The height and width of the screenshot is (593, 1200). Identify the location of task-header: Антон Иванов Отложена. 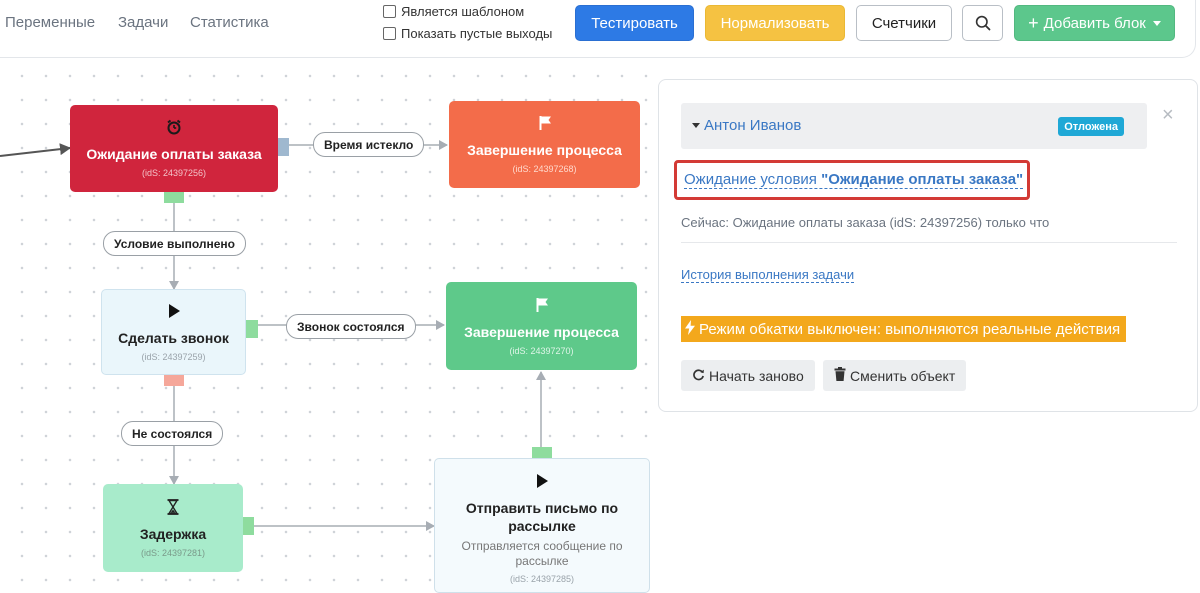
(914, 126).